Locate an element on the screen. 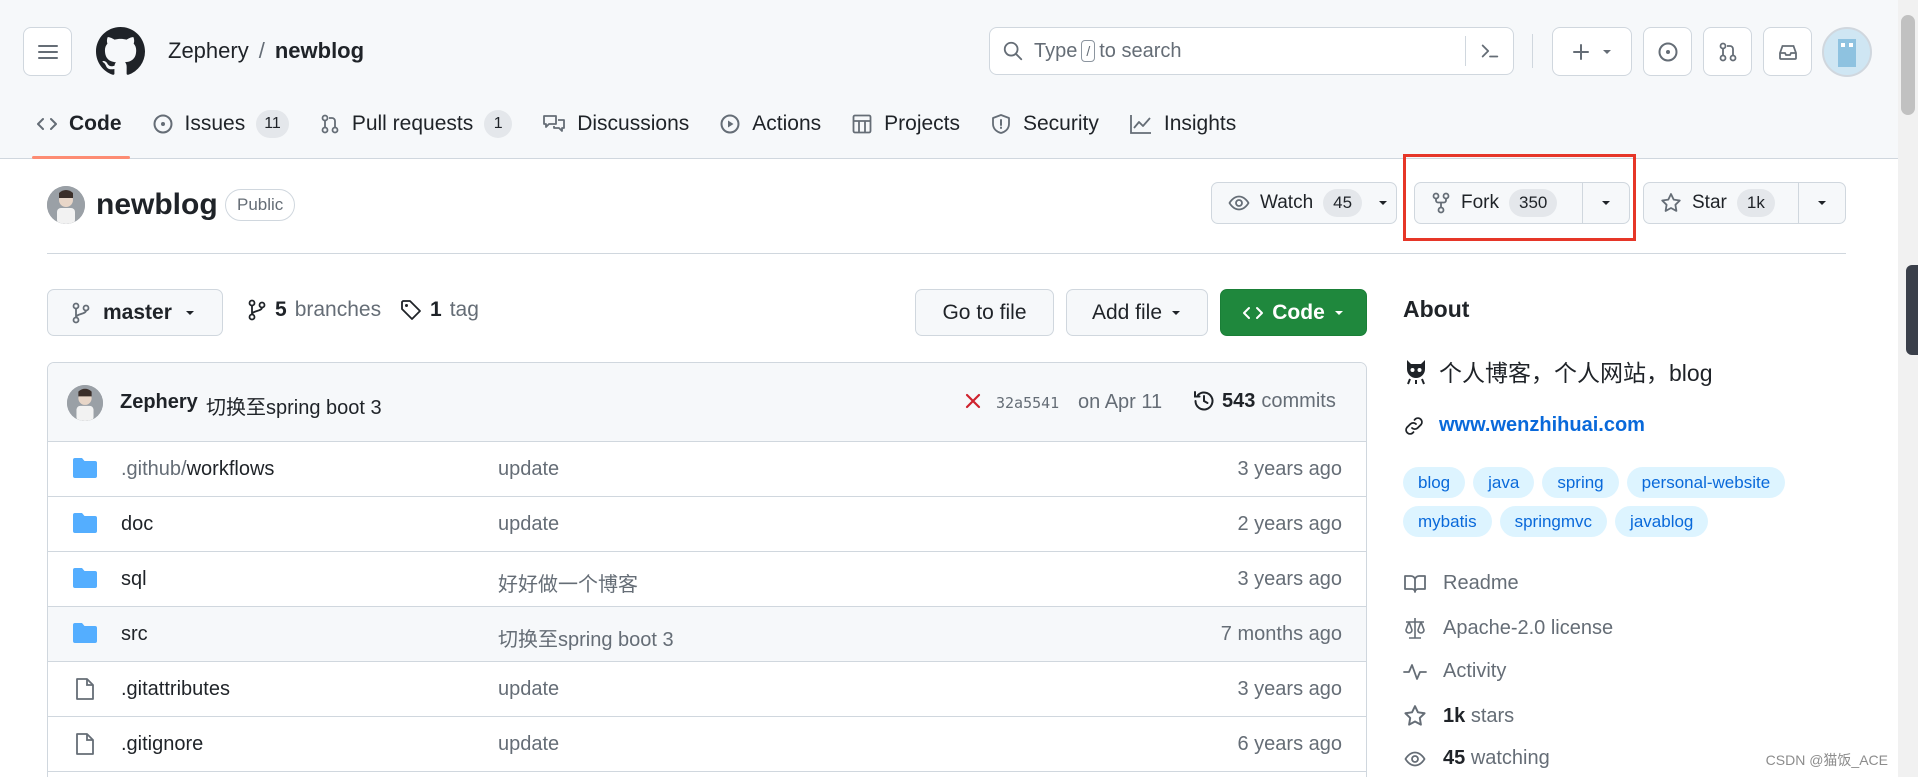 This screenshot has height=777, width=1918. create-new-button is located at coordinates (1592, 51).